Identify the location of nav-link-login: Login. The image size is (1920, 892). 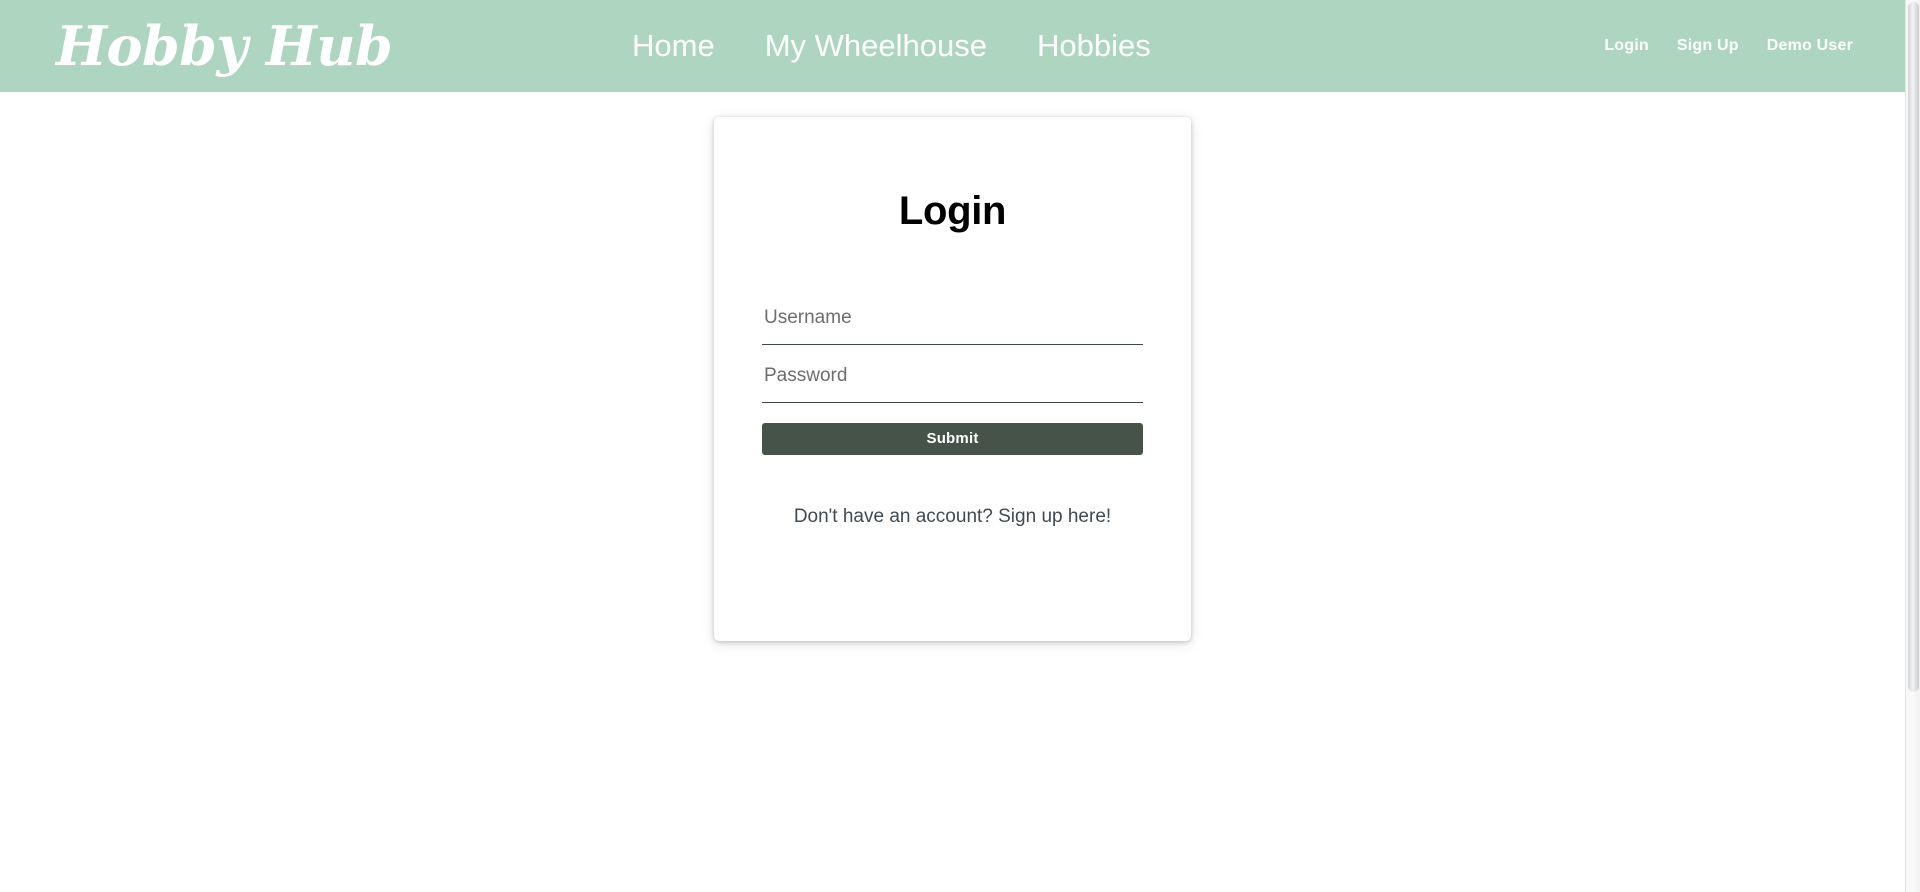
(1626, 46).